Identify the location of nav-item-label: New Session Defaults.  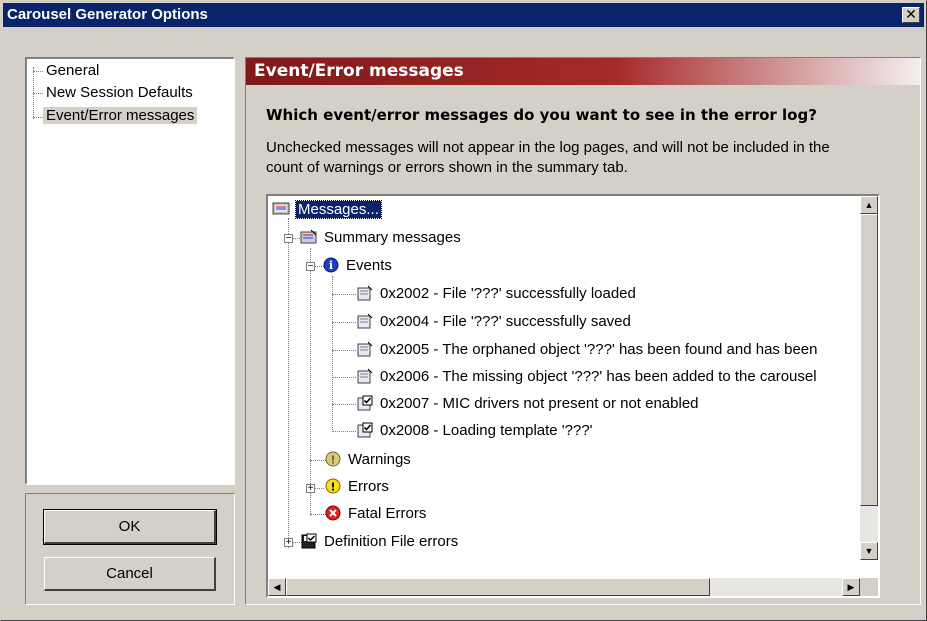
(119, 92).